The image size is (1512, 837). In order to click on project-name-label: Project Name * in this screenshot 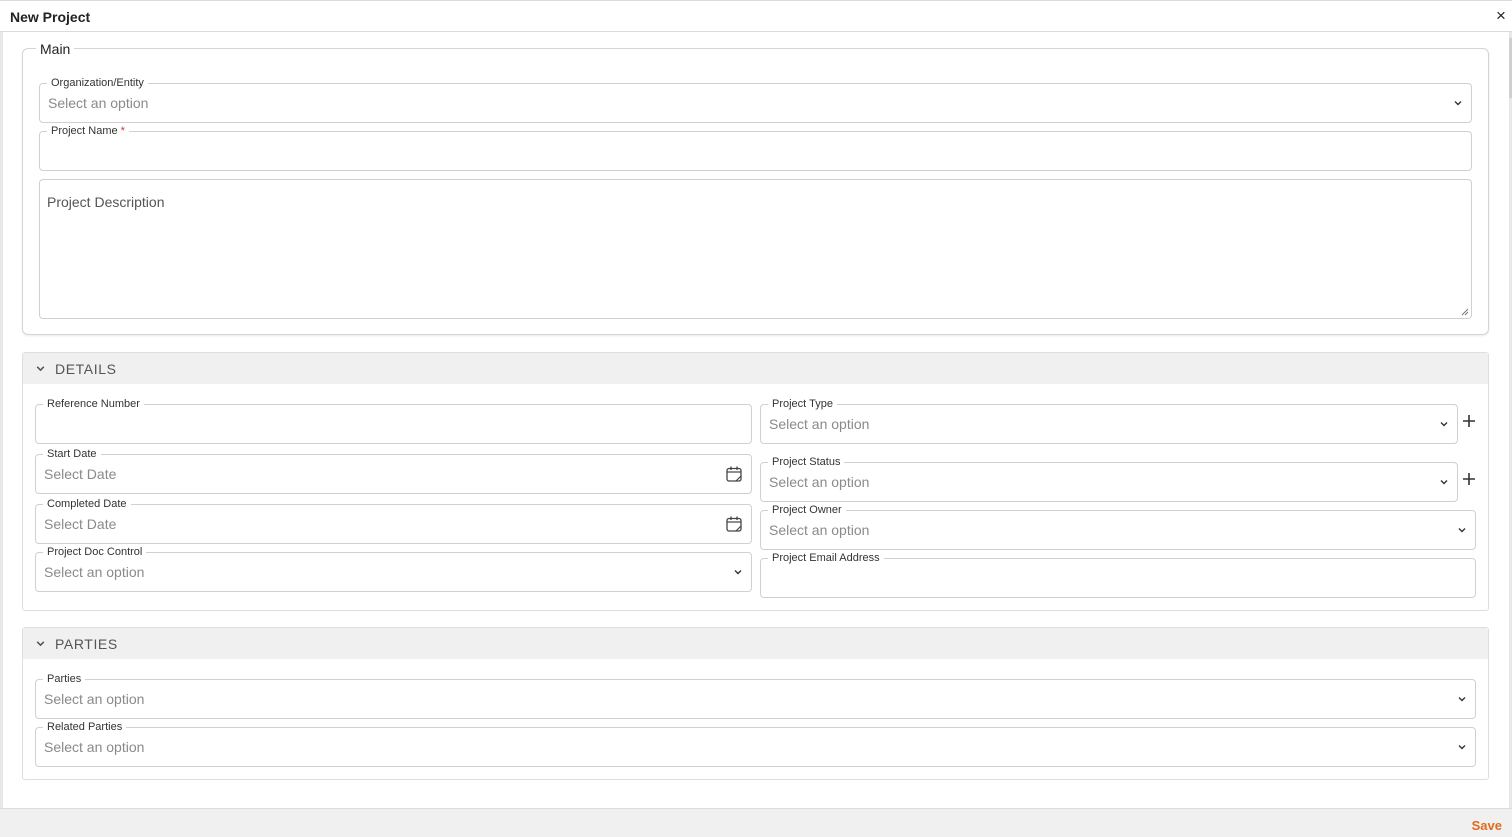, I will do `click(88, 131)`.